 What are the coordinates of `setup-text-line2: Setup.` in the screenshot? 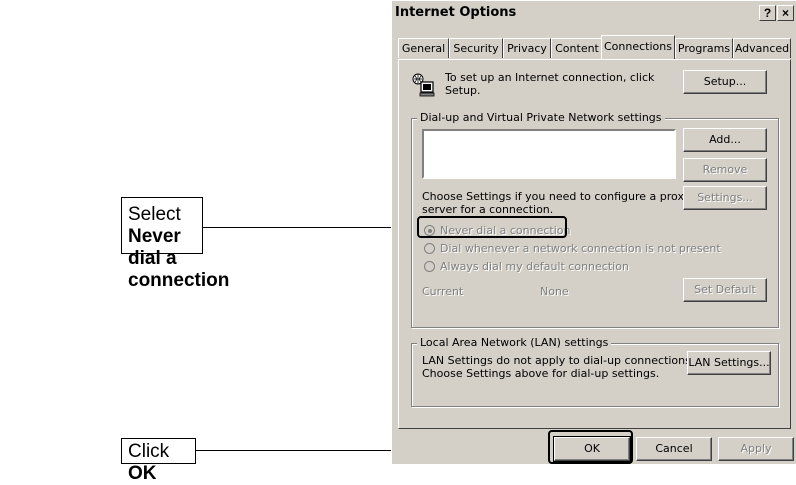 It's located at (463, 90).